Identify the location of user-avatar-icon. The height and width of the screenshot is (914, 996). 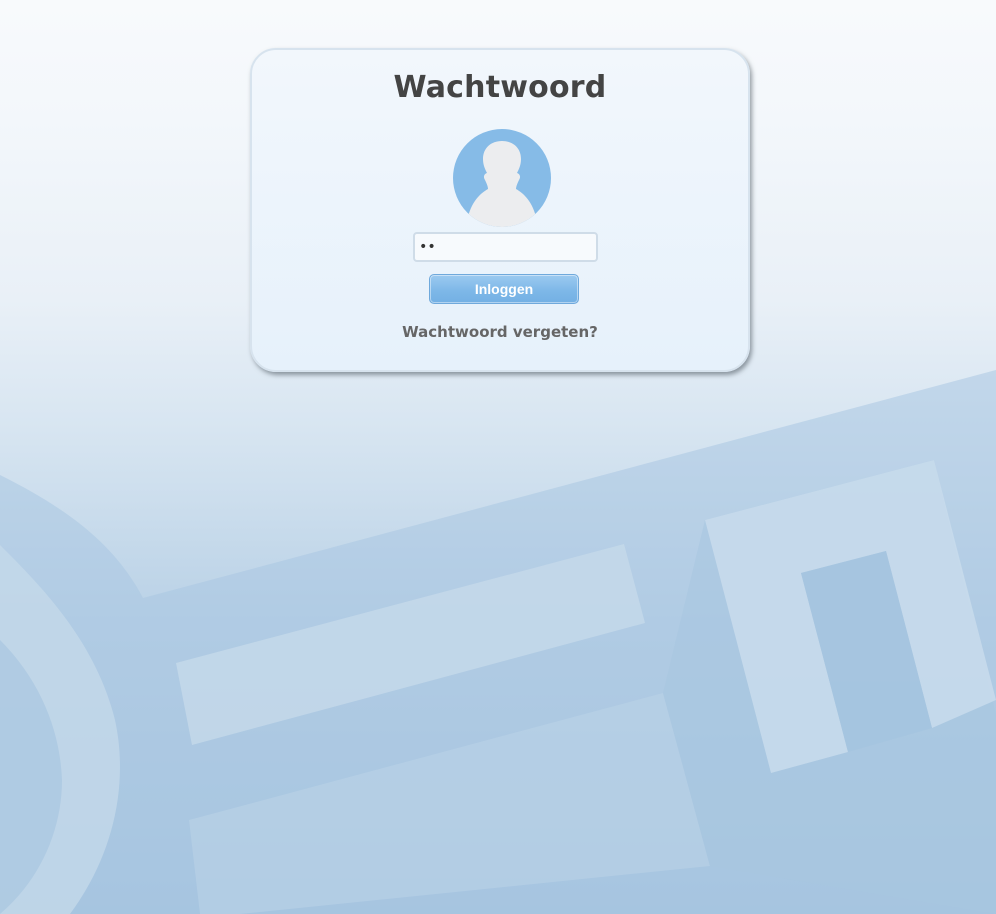
(502, 178).